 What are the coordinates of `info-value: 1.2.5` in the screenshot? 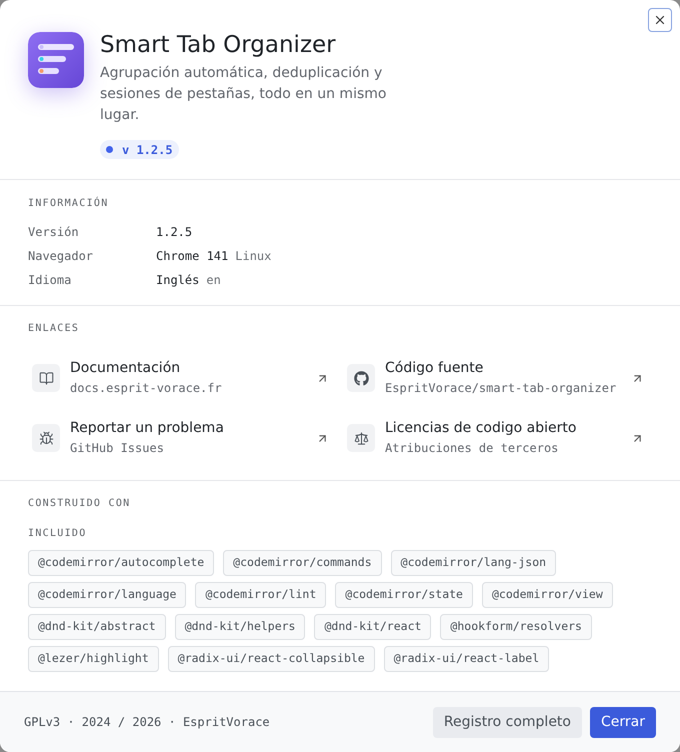 It's located at (174, 232).